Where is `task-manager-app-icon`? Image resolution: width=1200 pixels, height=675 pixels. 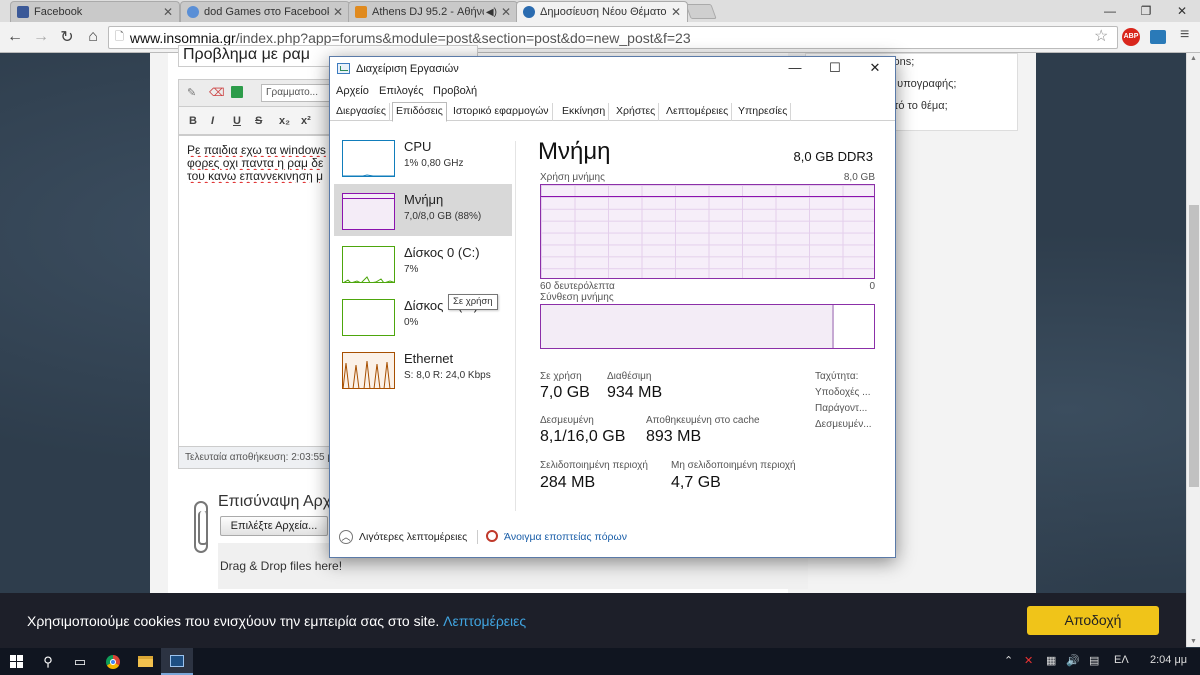 task-manager-app-icon is located at coordinates (343, 68).